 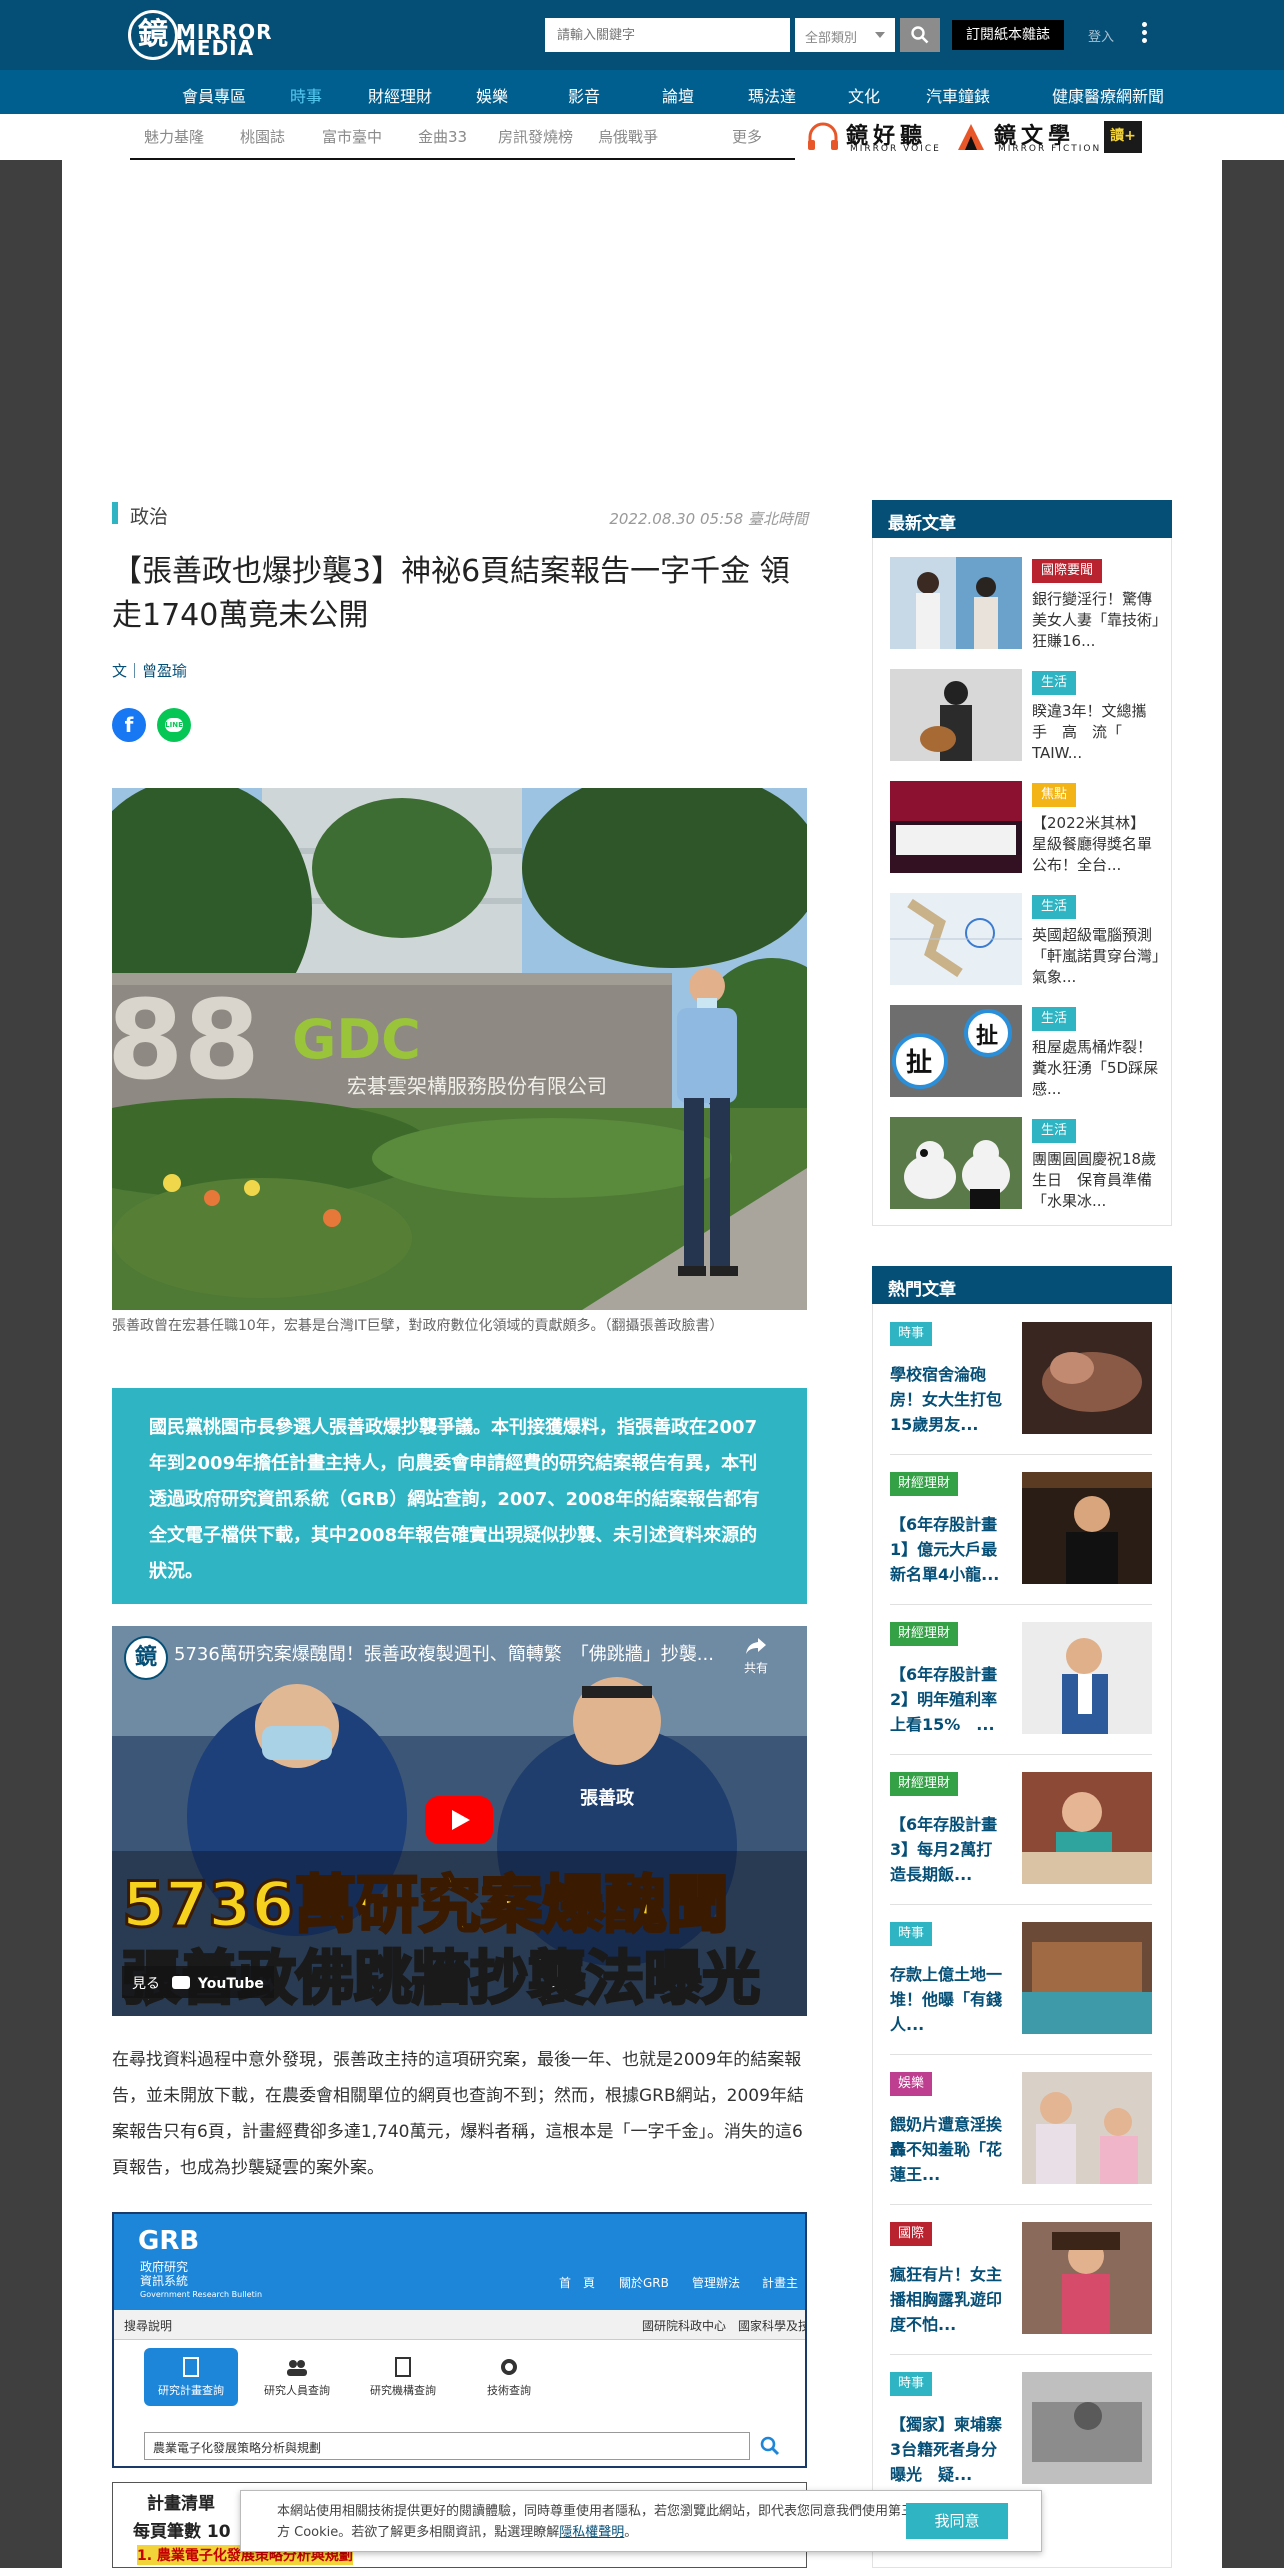 What do you see at coordinates (403, 2367) in the screenshot?
I see `building-icon` at bounding box center [403, 2367].